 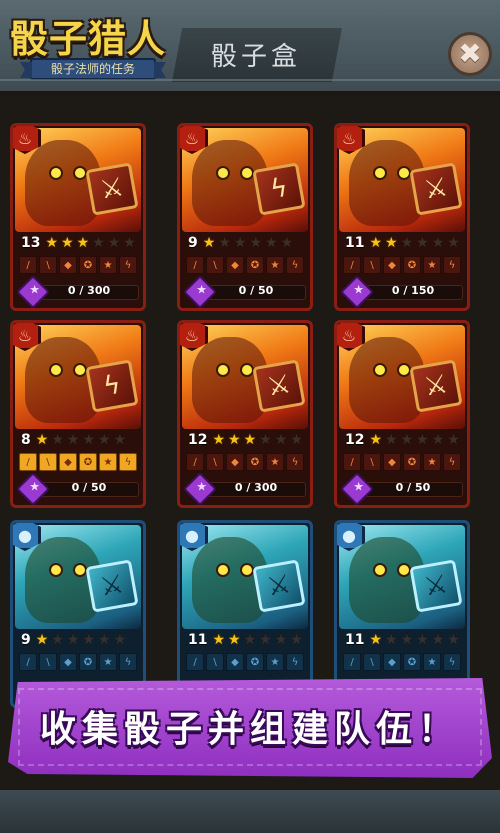 I want to click on promo-banner: 收集骰子并组建队伍！, so click(x=250, y=728).